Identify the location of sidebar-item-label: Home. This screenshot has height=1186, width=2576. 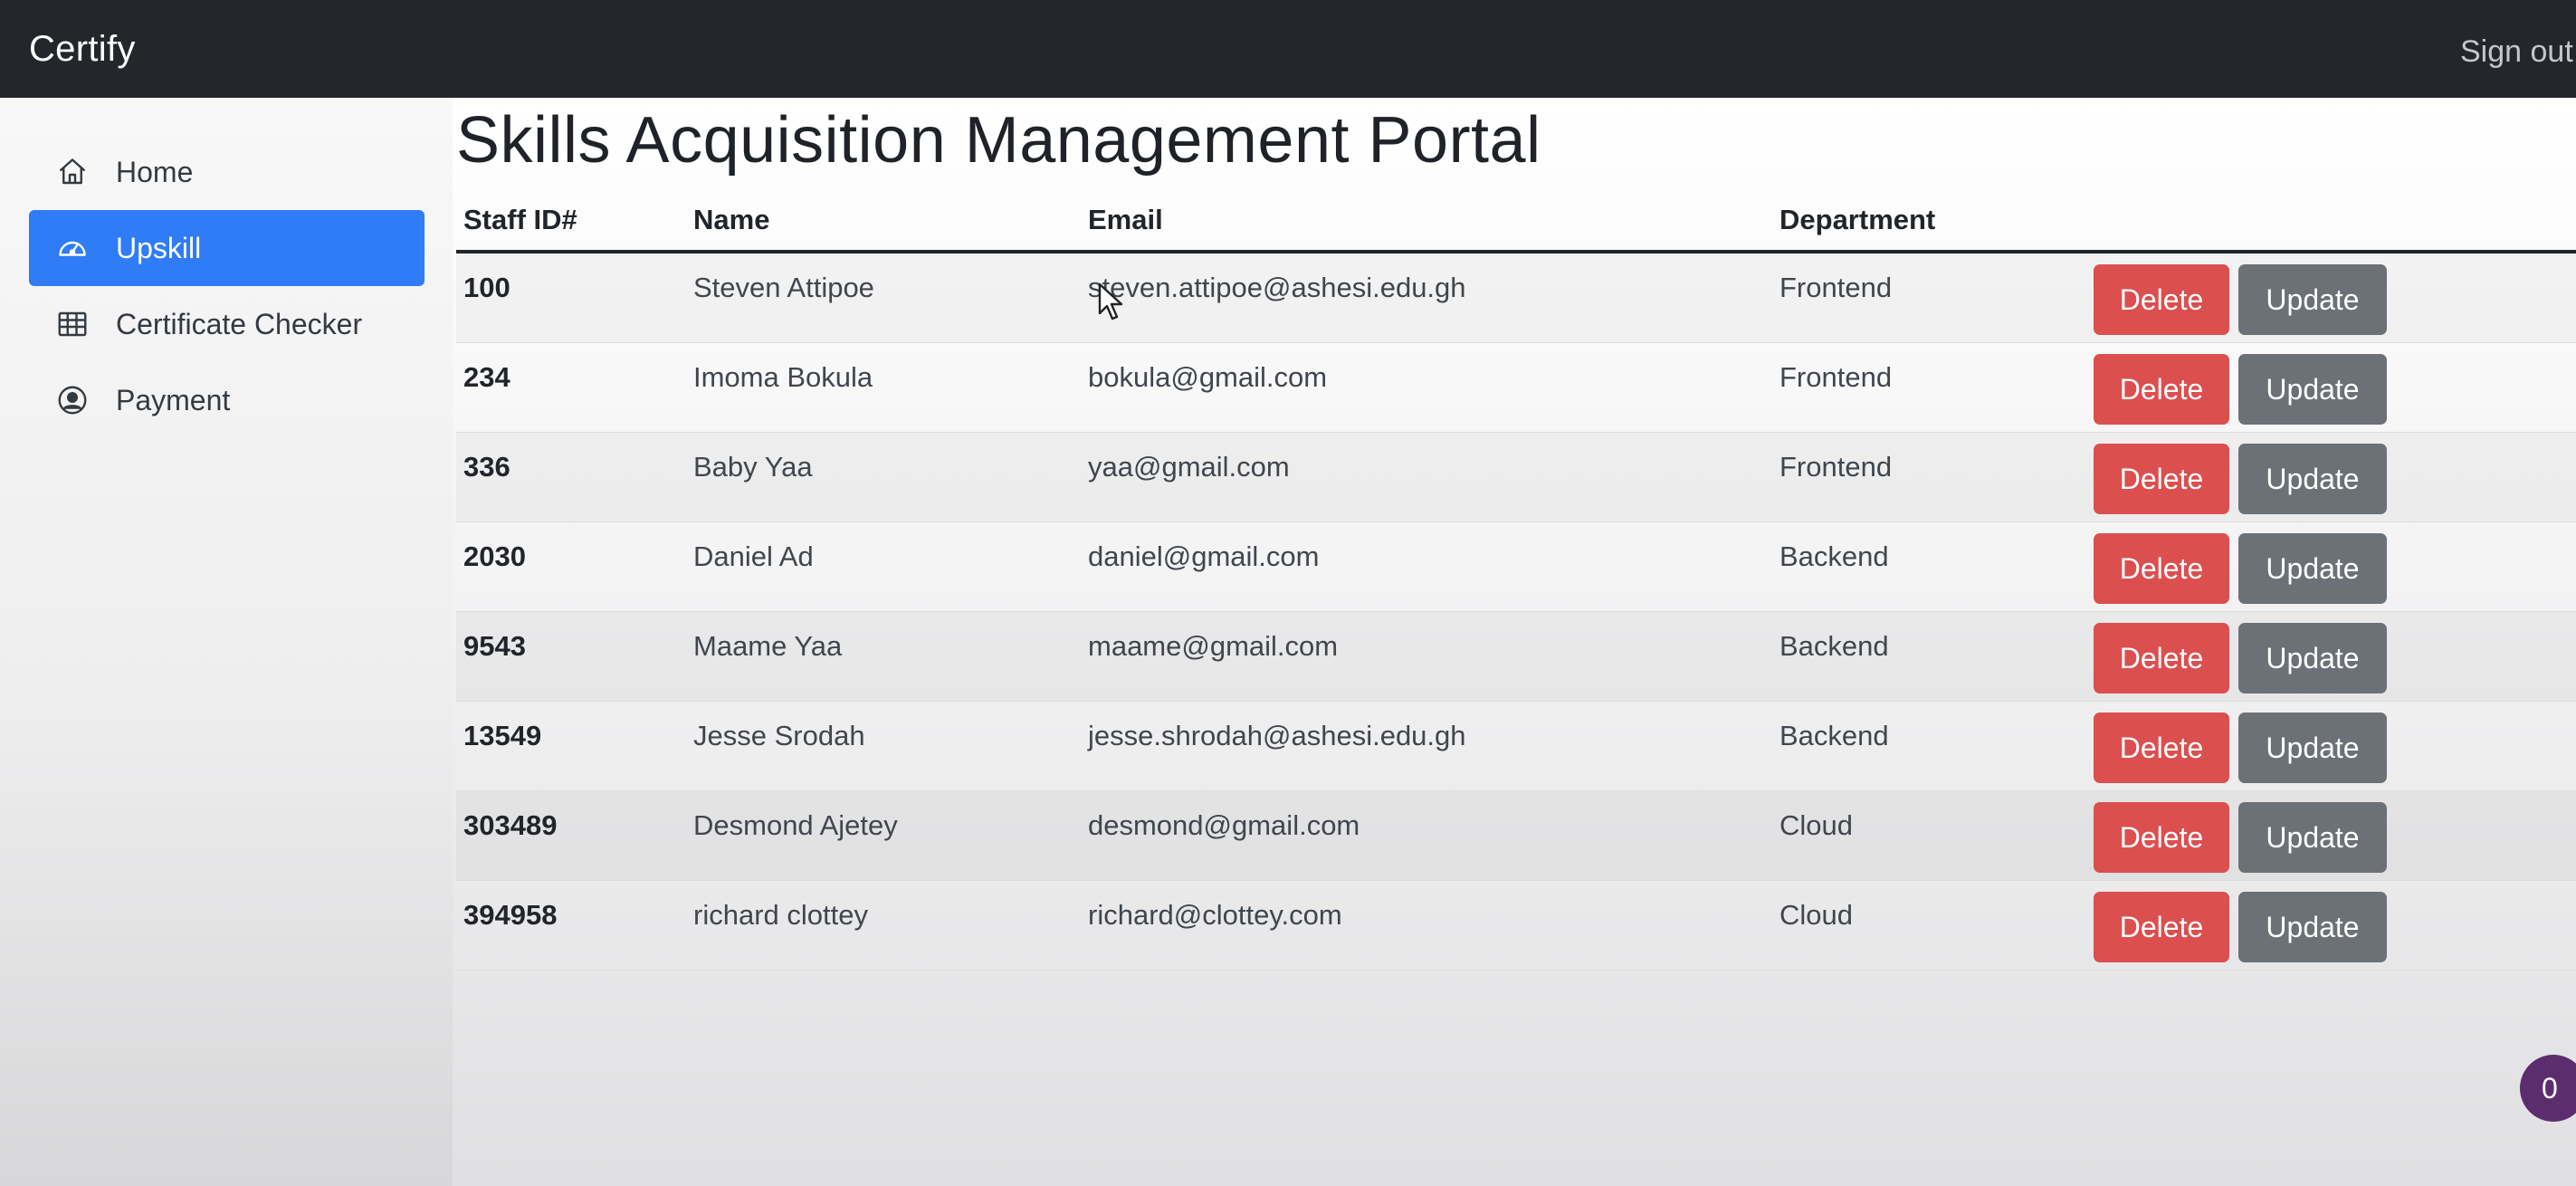
(155, 171).